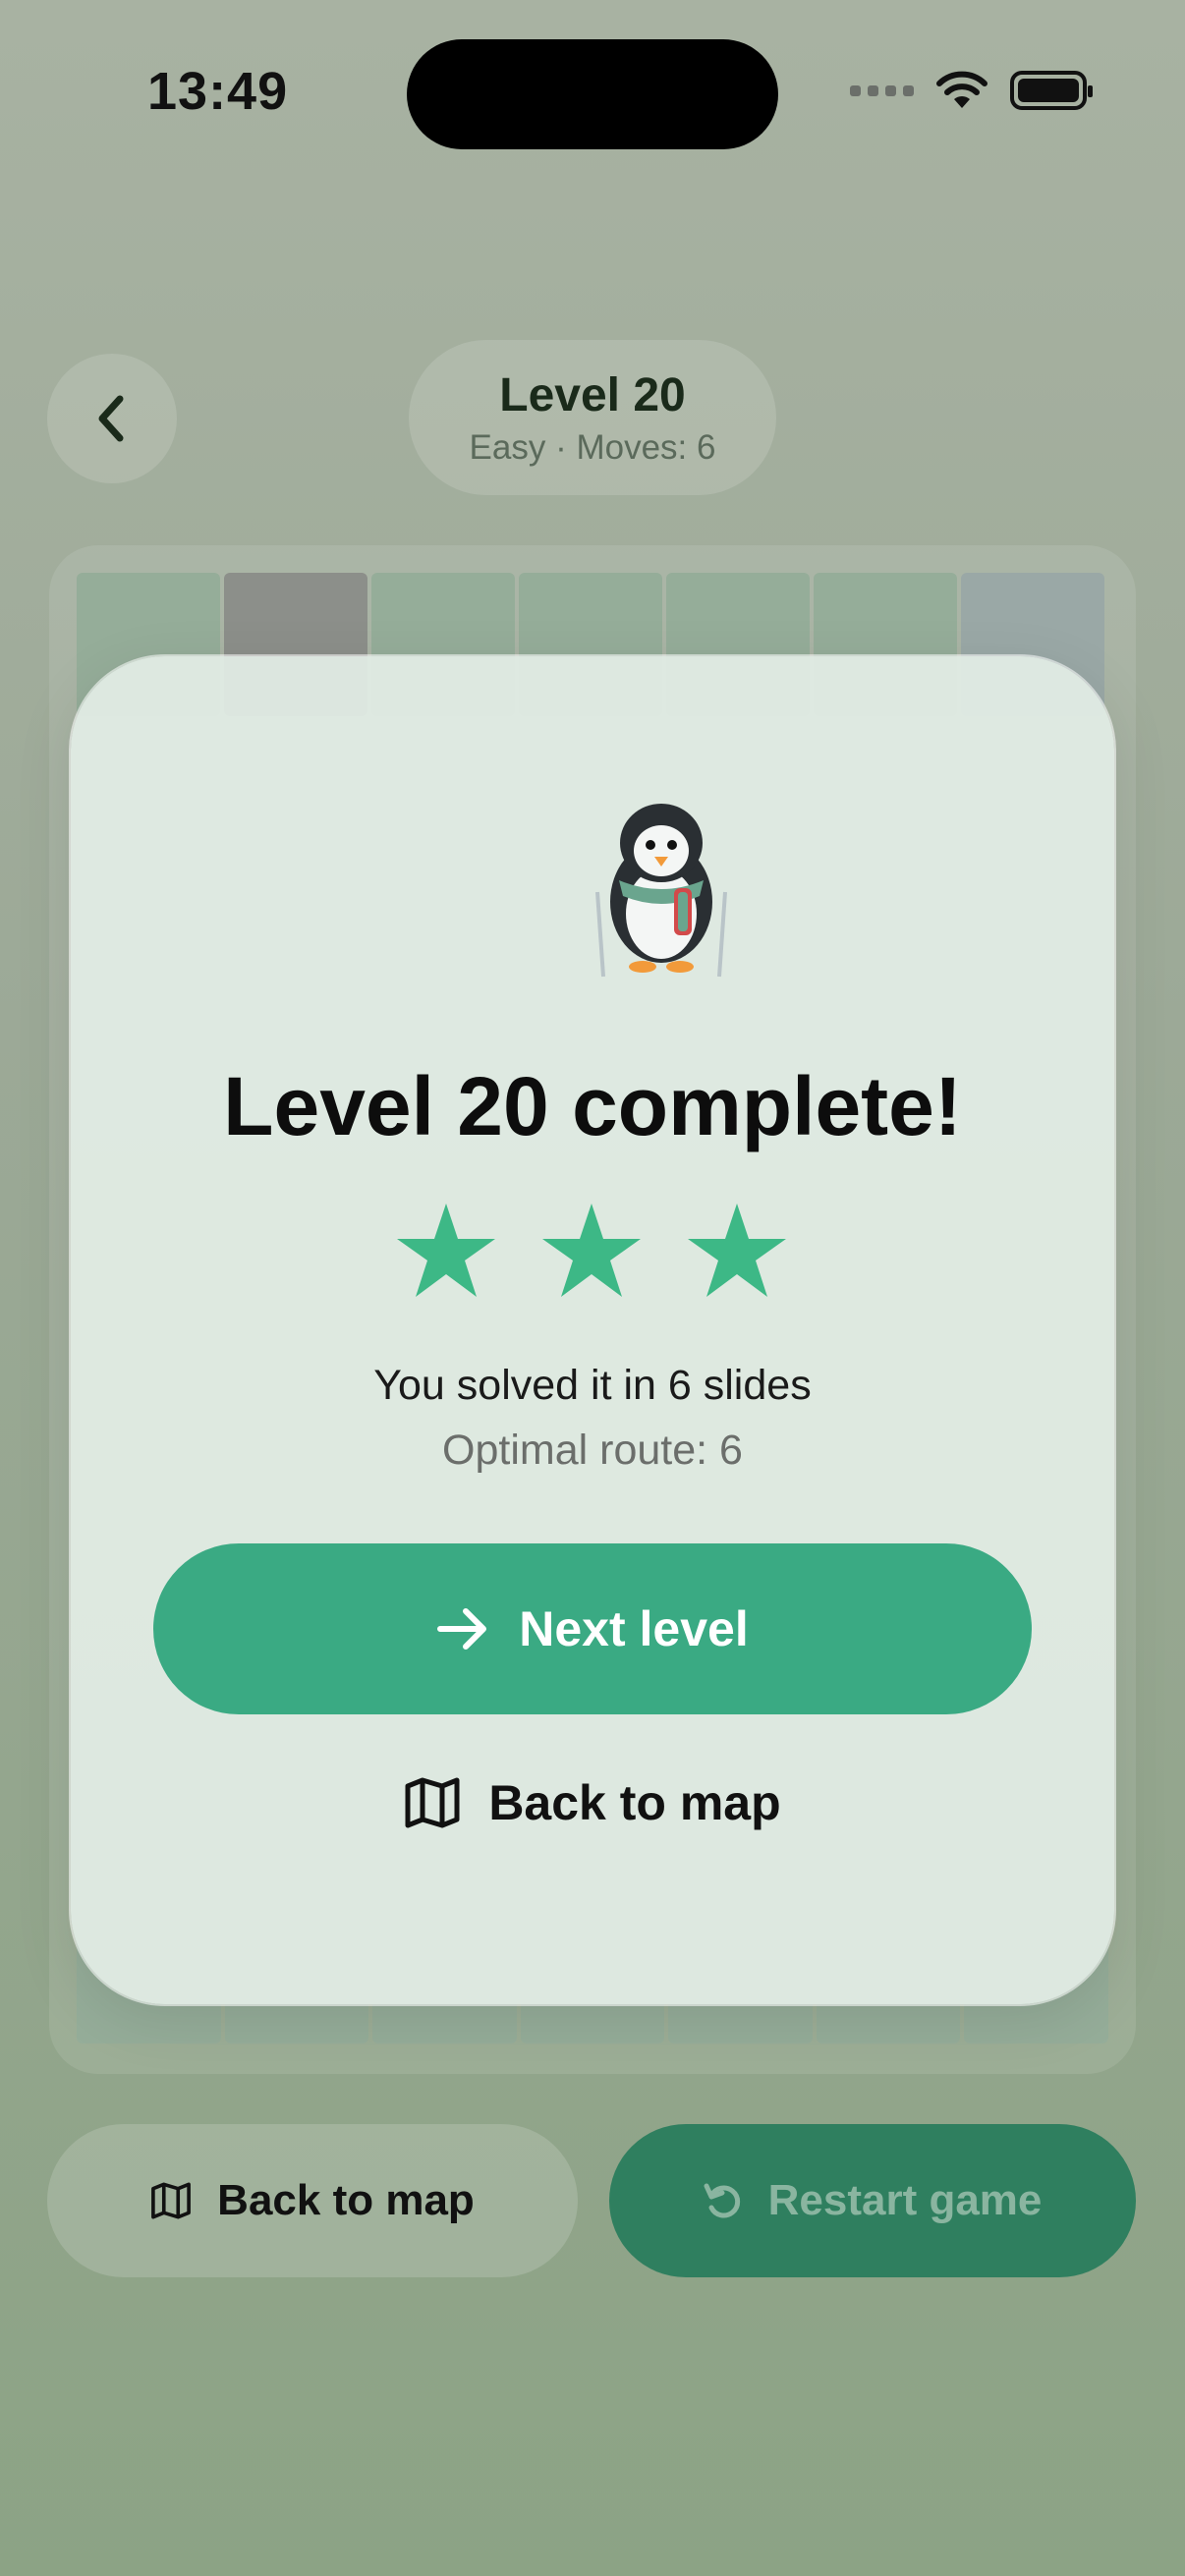 This screenshot has width=1185, height=2576. I want to click on status-time: 13:49, so click(218, 91).